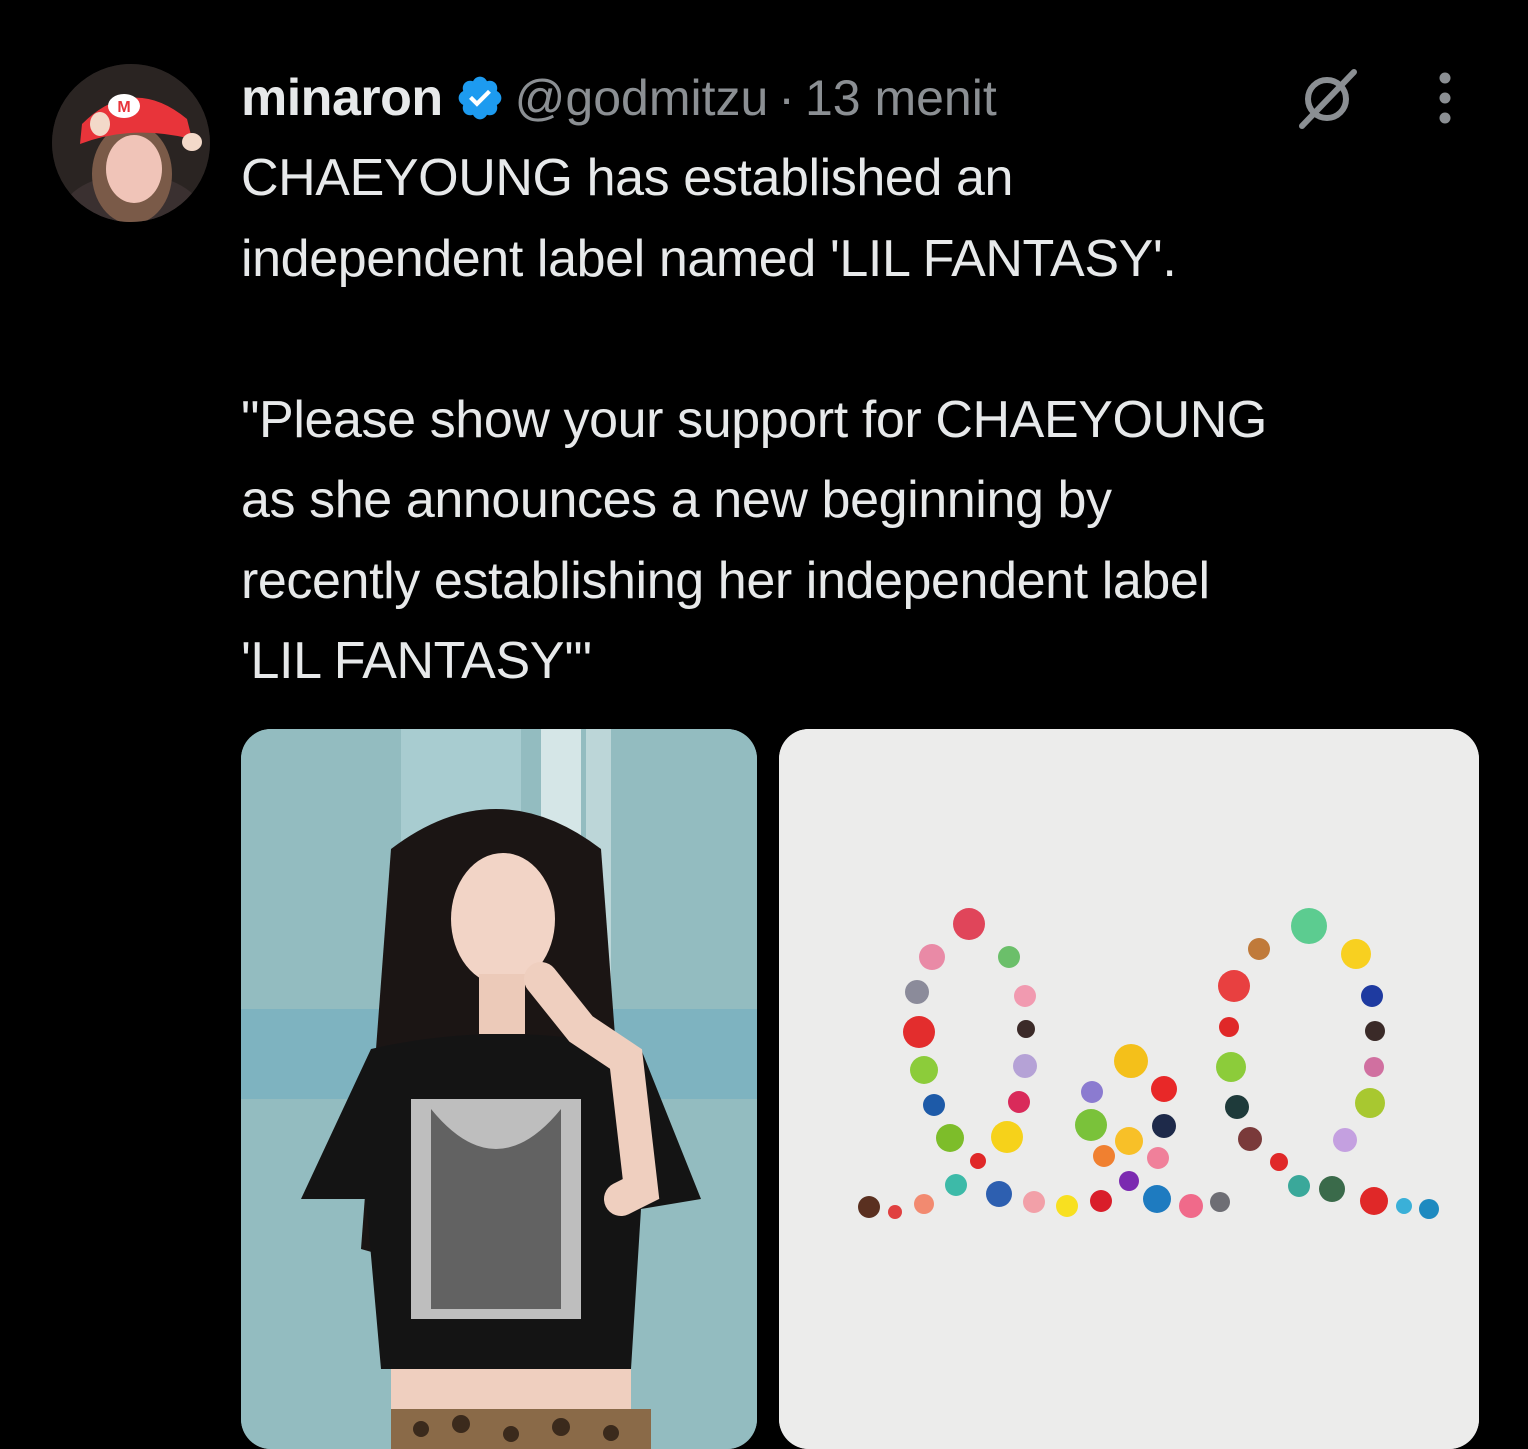 This screenshot has height=1449, width=1528. What do you see at coordinates (123, 107) in the screenshot?
I see `svg-text: M` at bounding box center [123, 107].